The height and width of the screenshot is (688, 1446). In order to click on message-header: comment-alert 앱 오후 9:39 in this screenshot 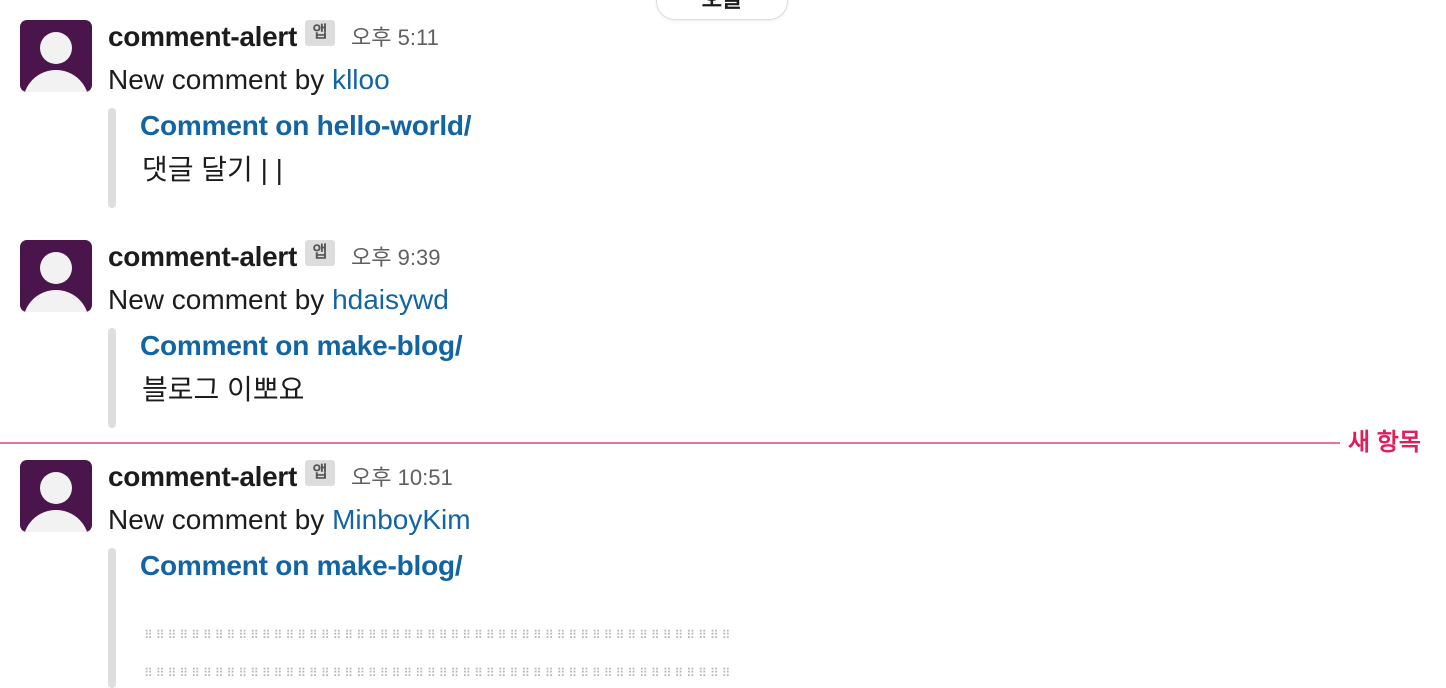, I will do `click(274, 257)`.